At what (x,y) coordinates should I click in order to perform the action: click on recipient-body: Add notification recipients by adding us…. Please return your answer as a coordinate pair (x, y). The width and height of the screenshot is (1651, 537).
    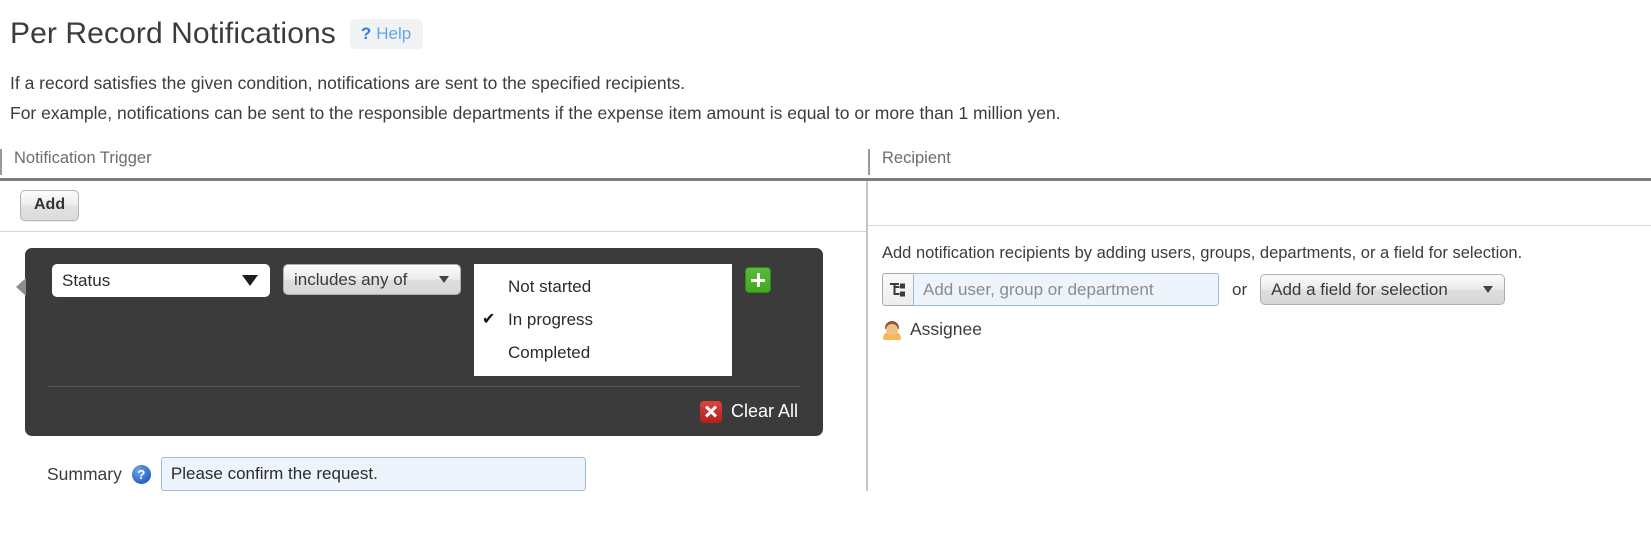
    Looking at the image, I should click on (1259, 283).